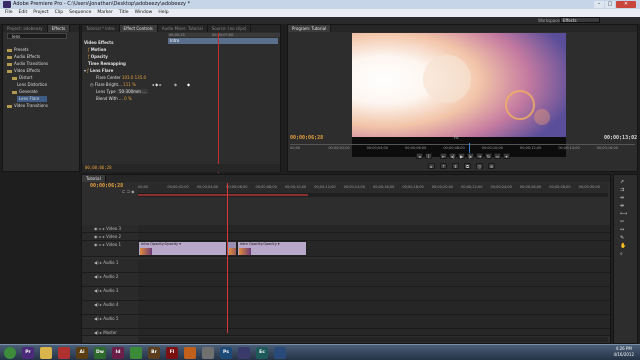  I want to click on tree-generate: Generate, so click(25, 92).